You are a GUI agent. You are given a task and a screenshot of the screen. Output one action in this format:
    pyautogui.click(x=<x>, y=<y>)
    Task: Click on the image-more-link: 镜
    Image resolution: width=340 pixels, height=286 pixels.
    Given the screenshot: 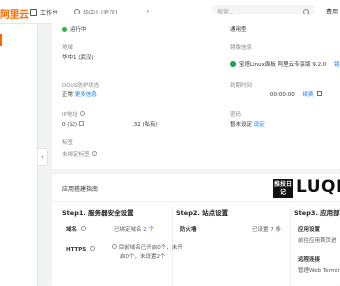 What is the action you would take?
    pyautogui.click(x=337, y=64)
    